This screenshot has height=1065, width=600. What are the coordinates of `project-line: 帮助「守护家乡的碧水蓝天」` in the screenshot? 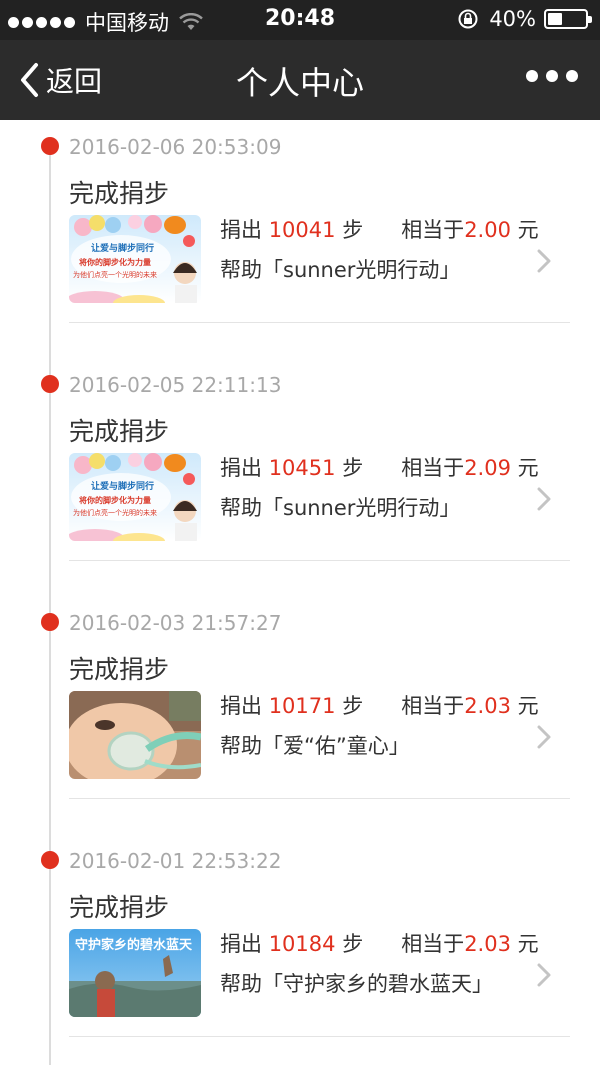 It's located at (356, 983).